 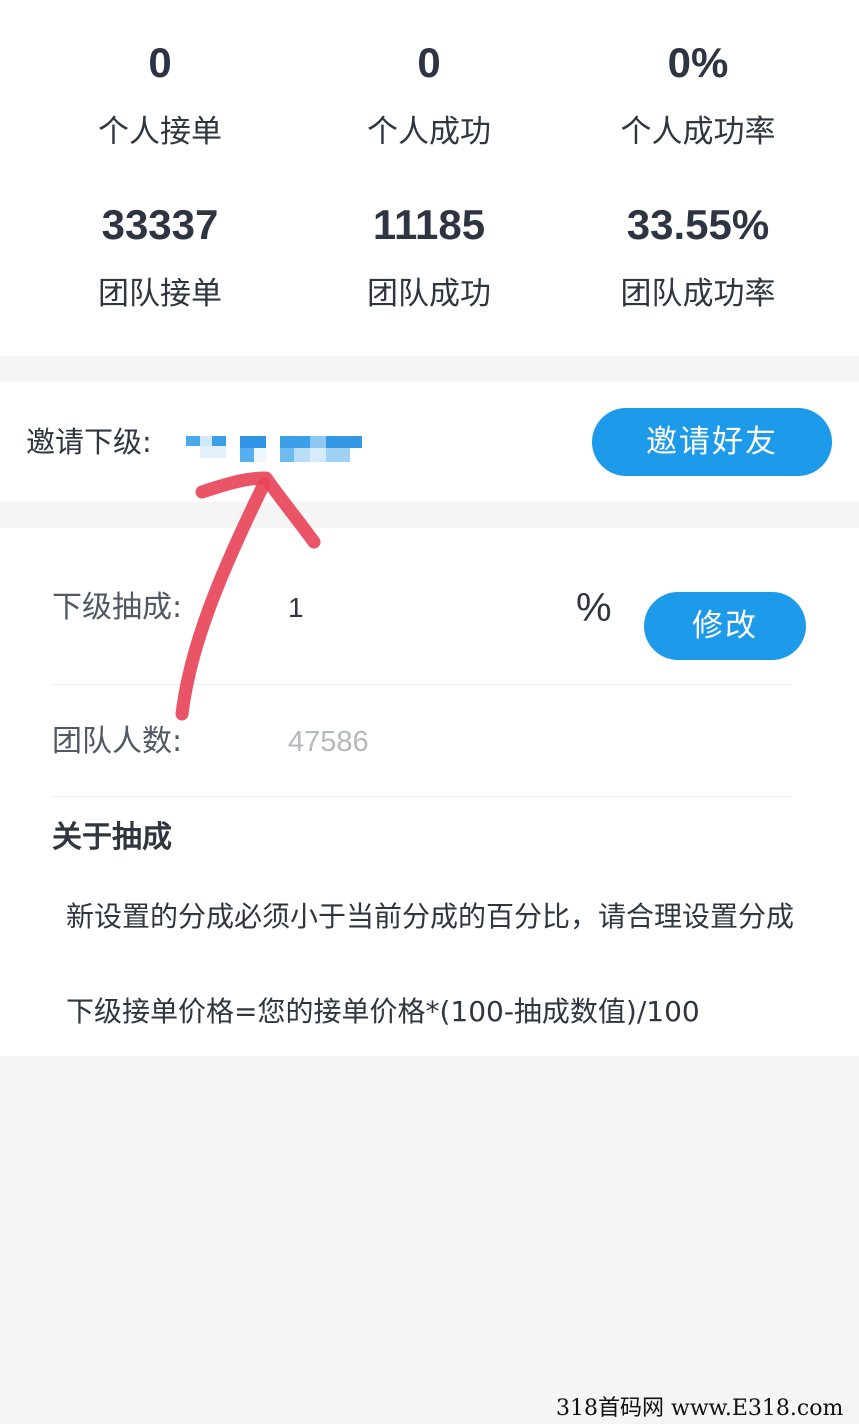 I want to click on divider, so click(x=422, y=796).